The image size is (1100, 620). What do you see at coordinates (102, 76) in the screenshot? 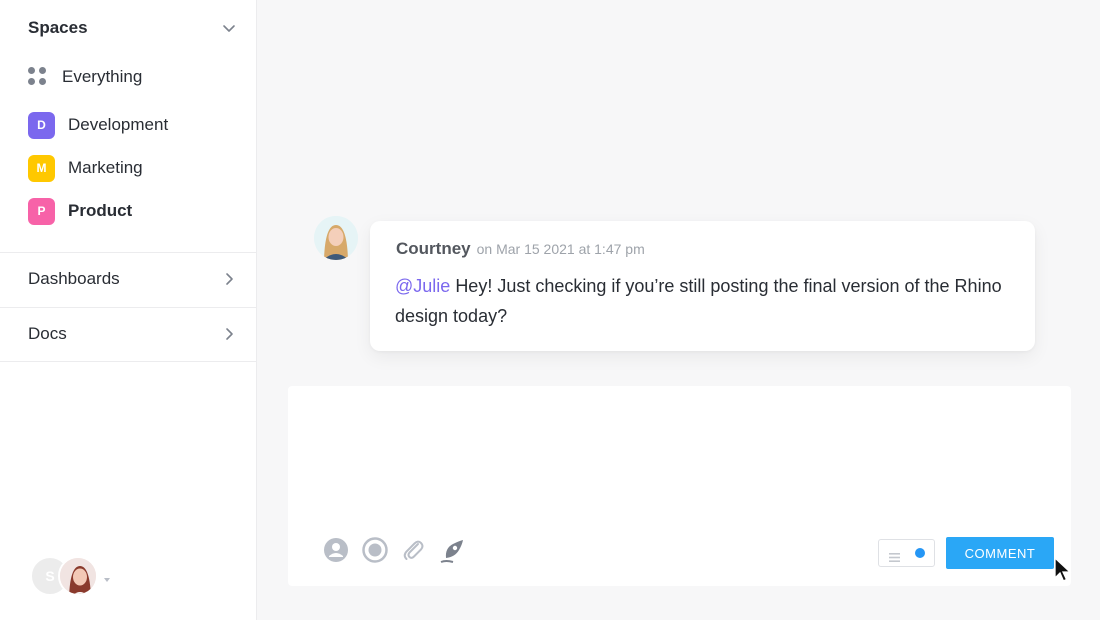
I see `sidebar-item-label: Everything` at bounding box center [102, 76].